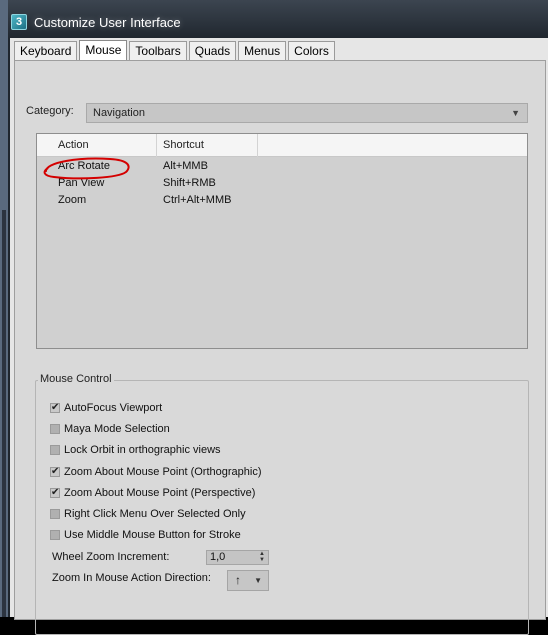 The width and height of the screenshot is (548, 635). Describe the element at coordinates (119, 113) in the screenshot. I see `category-value: Navigation` at that location.